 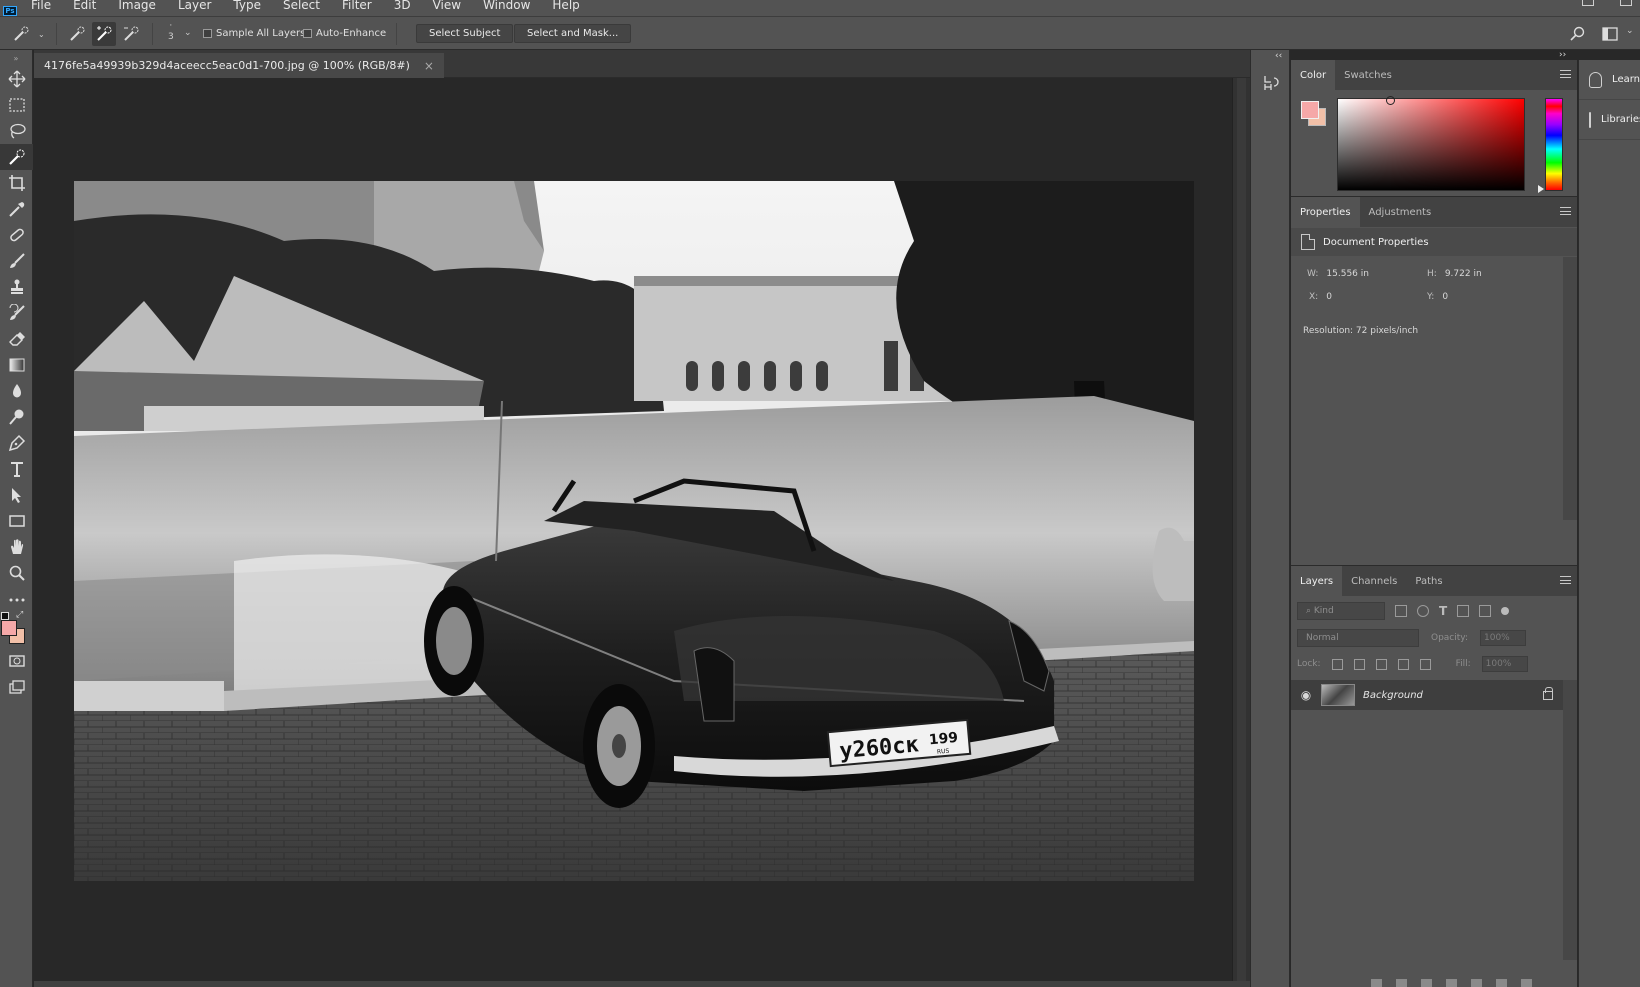 I want to click on filter-toggle-icon, so click(x=1505, y=611).